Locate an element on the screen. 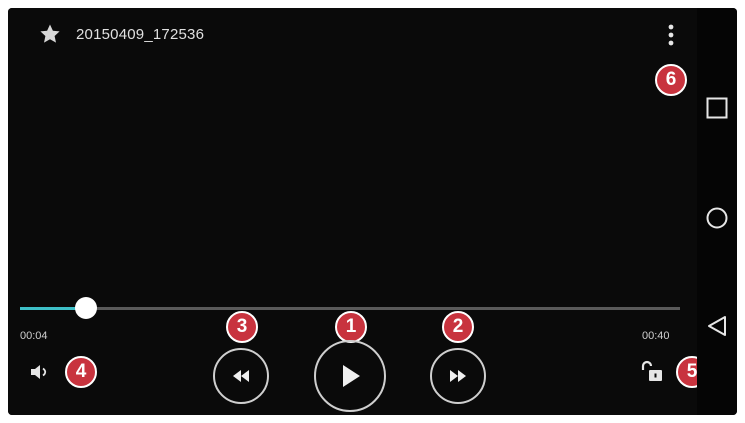 This screenshot has width=745, height=423. callout-2: 2 is located at coordinates (458, 327).